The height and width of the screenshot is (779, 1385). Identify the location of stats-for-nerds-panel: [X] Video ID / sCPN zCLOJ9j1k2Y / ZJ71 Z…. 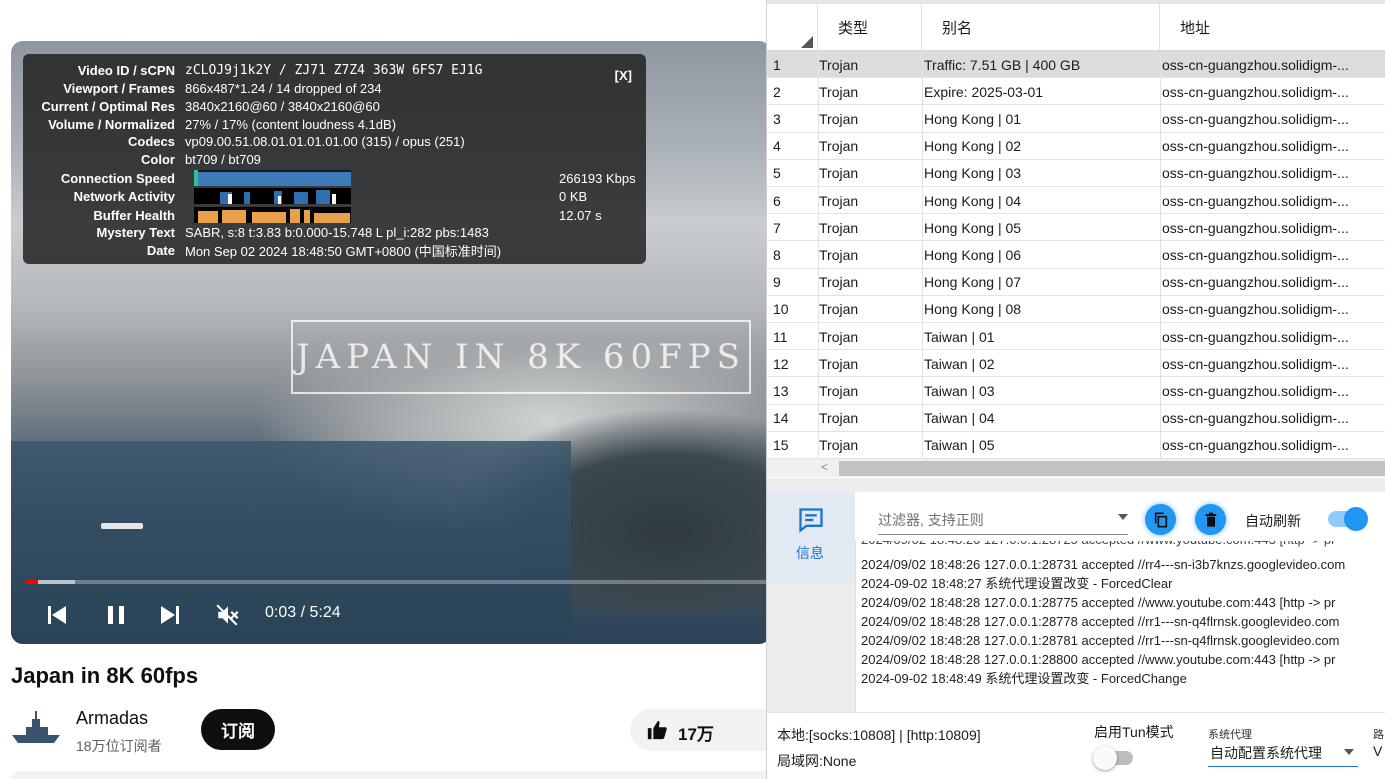
(334, 159).